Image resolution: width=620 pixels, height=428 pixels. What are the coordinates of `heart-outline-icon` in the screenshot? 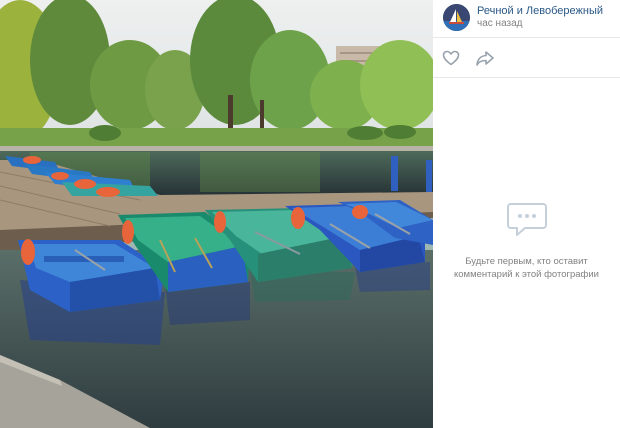 It's located at (451, 58).